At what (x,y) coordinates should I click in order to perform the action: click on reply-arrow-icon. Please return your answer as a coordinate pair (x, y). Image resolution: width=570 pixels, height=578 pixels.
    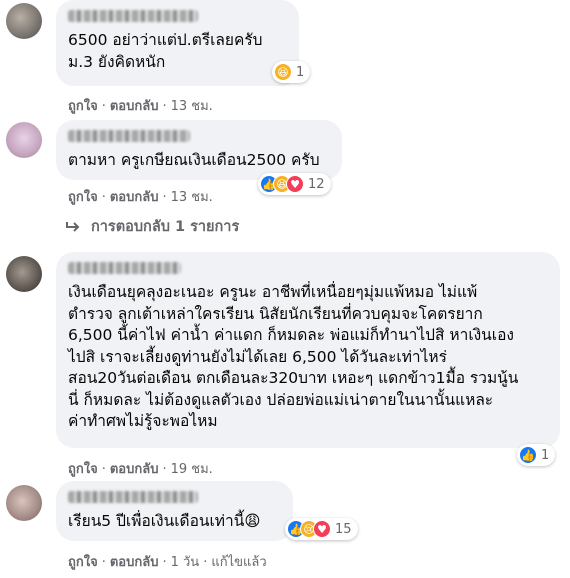
    Looking at the image, I should click on (73, 226).